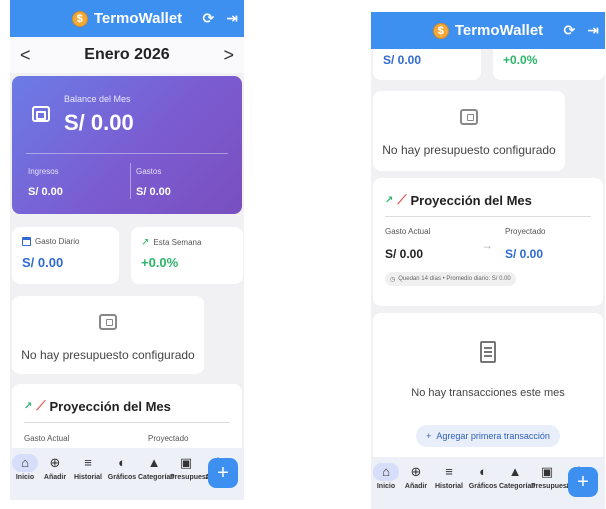  Describe the element at coordinates (43, 171) in the screenshot. I see `income-label: Ingresos` at that location.